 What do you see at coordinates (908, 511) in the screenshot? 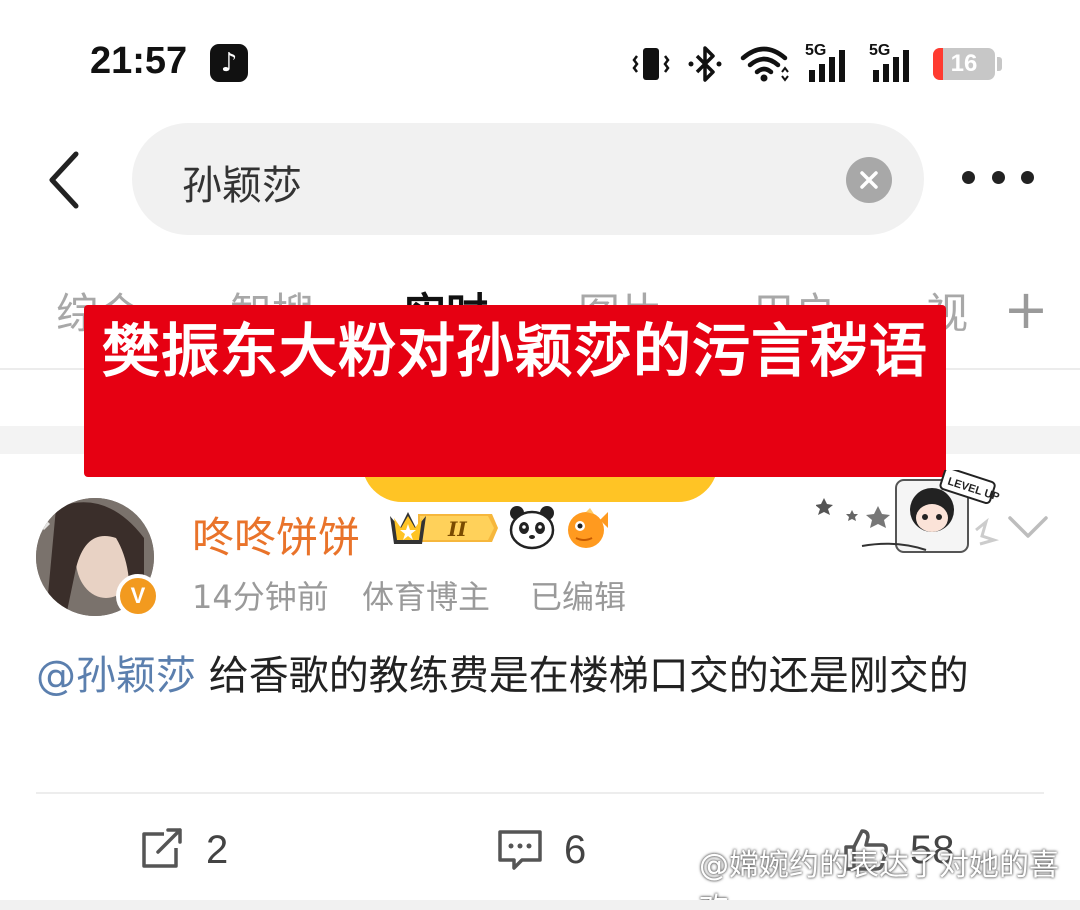
I see `level-up-avatar-icon: LEVEL UP` at bounding box center [908, 511].